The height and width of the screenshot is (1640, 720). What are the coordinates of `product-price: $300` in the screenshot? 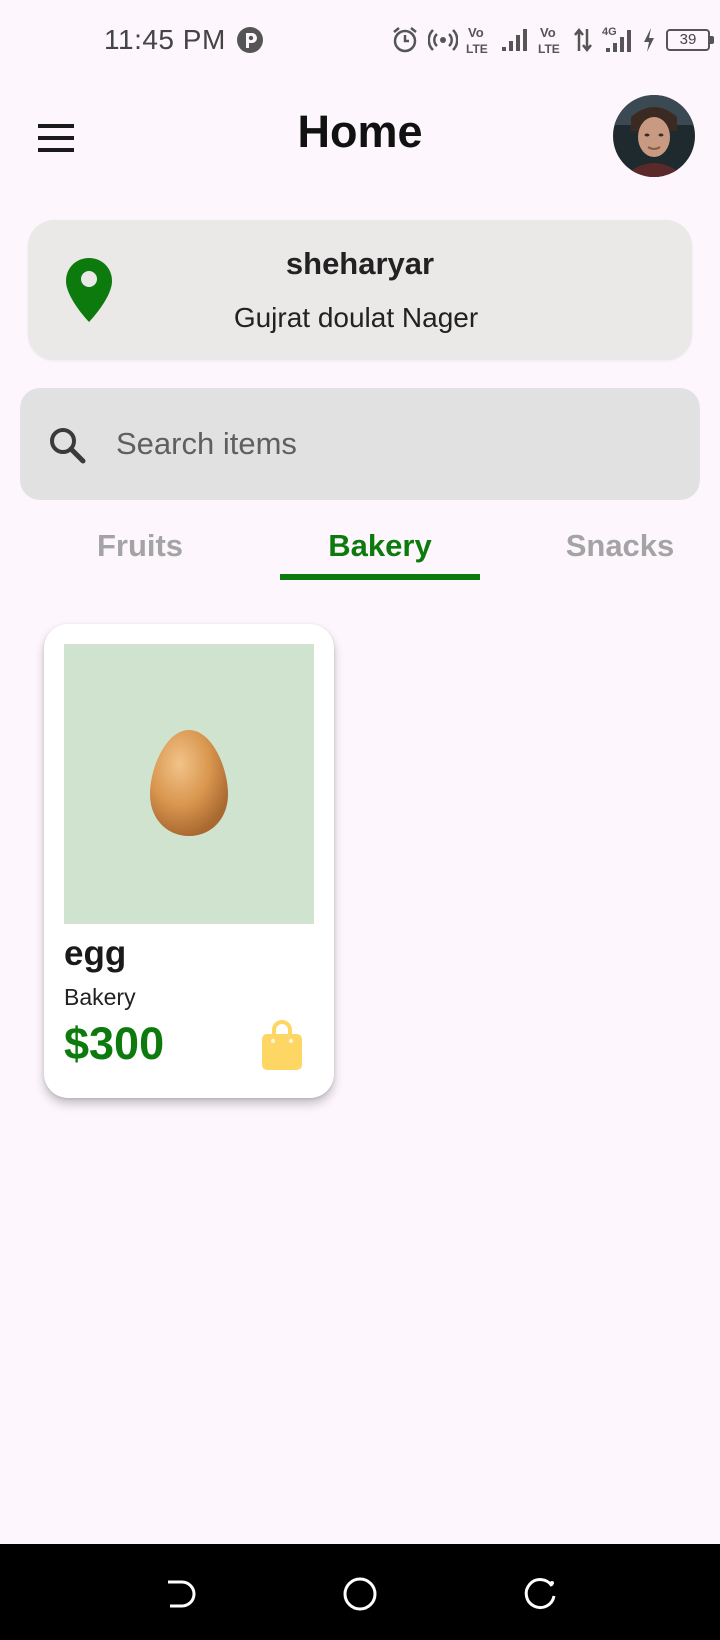 It's located at (114, 1043).